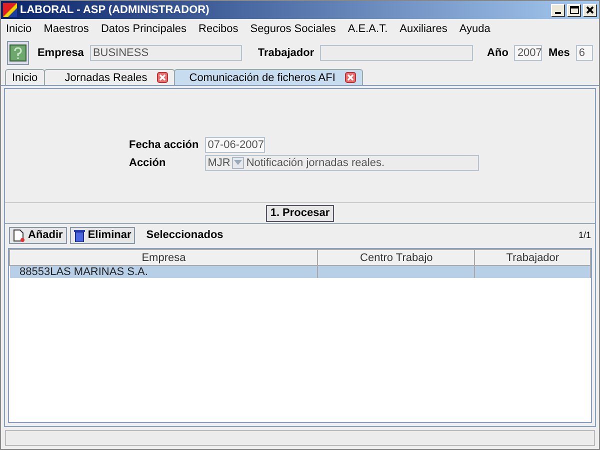 The width and height of the screenshot is (600, 450). Describe the element at coordinates (115, 10) in the screenshot. I see `window-title: LABORAL - ASP (ADMINISTRADOR)` at that location.